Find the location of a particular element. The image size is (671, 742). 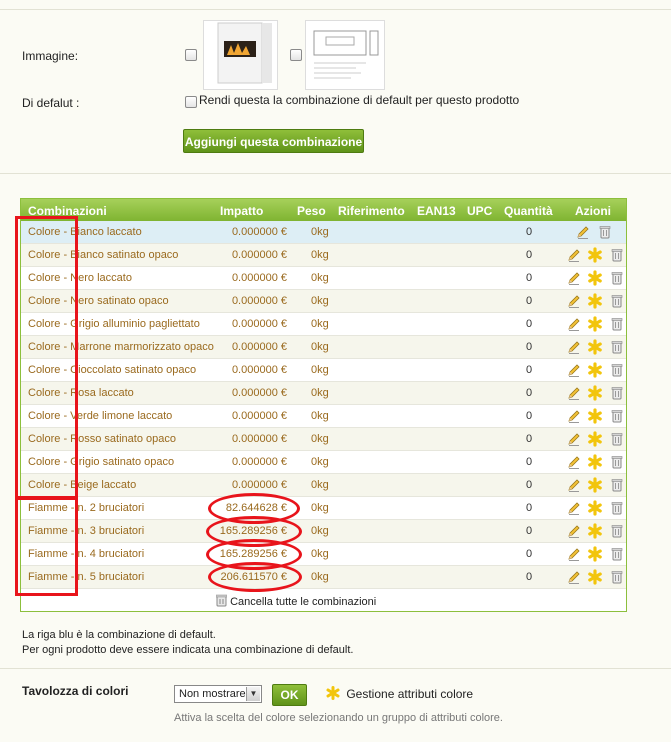

table-row: Colore - Bianco laccato 0.000000 €0kg 0 is located at coordinates (323, 232).